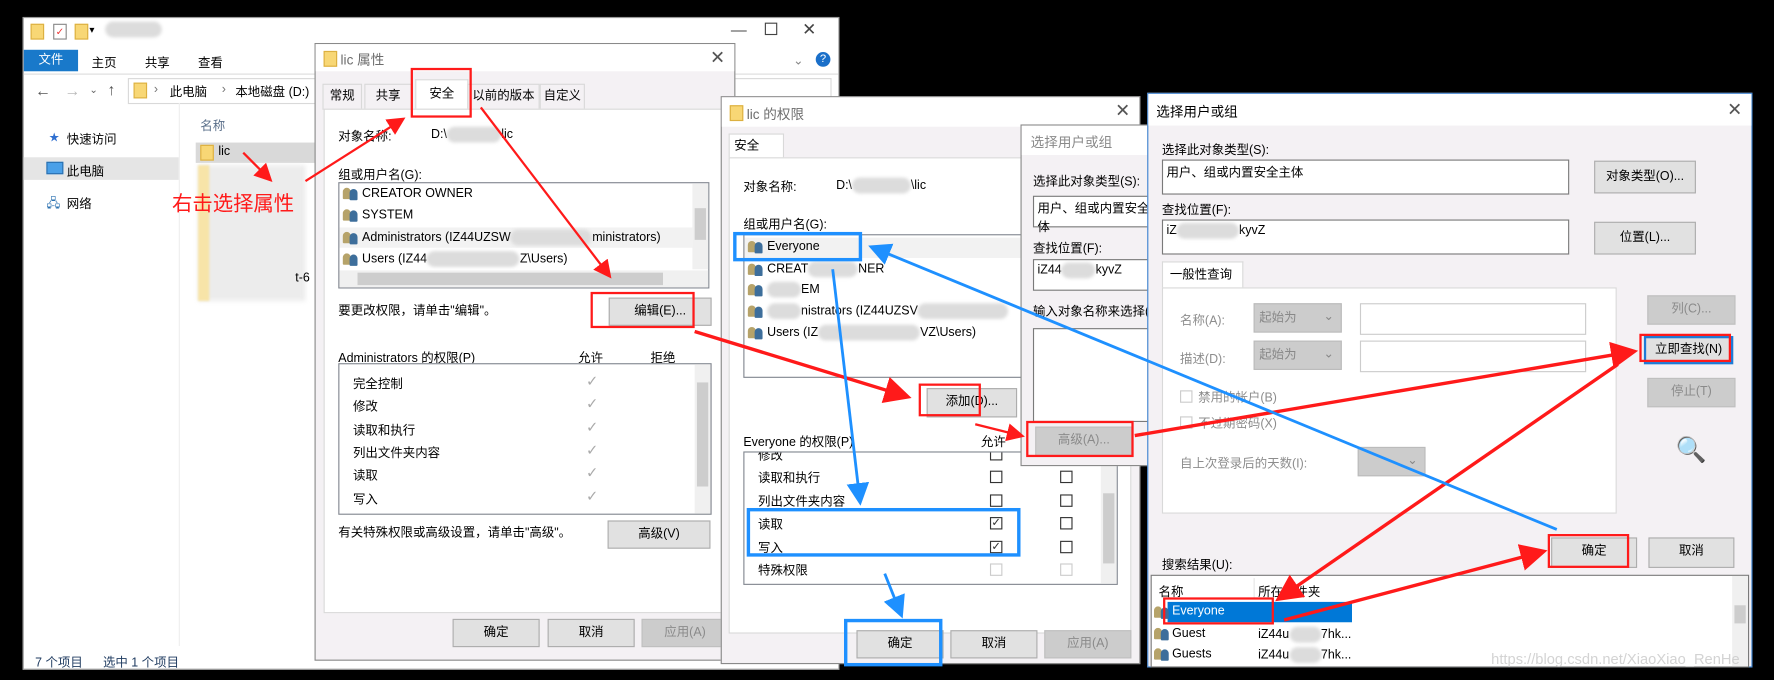 This screenshot has height=680, width=1774. What do you see at coordinates (545, 192) in the screenshot?
I see `arrow-red-to-edit` at bounding box center [545, 192].